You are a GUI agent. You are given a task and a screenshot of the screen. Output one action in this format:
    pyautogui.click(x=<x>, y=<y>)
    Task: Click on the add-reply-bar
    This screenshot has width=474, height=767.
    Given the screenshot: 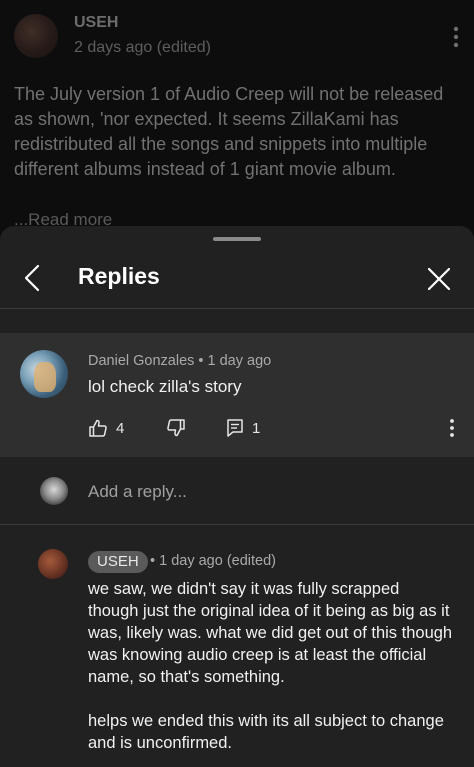 What is the action you would take?
    pyautogui.click(x=237, y=491)
    